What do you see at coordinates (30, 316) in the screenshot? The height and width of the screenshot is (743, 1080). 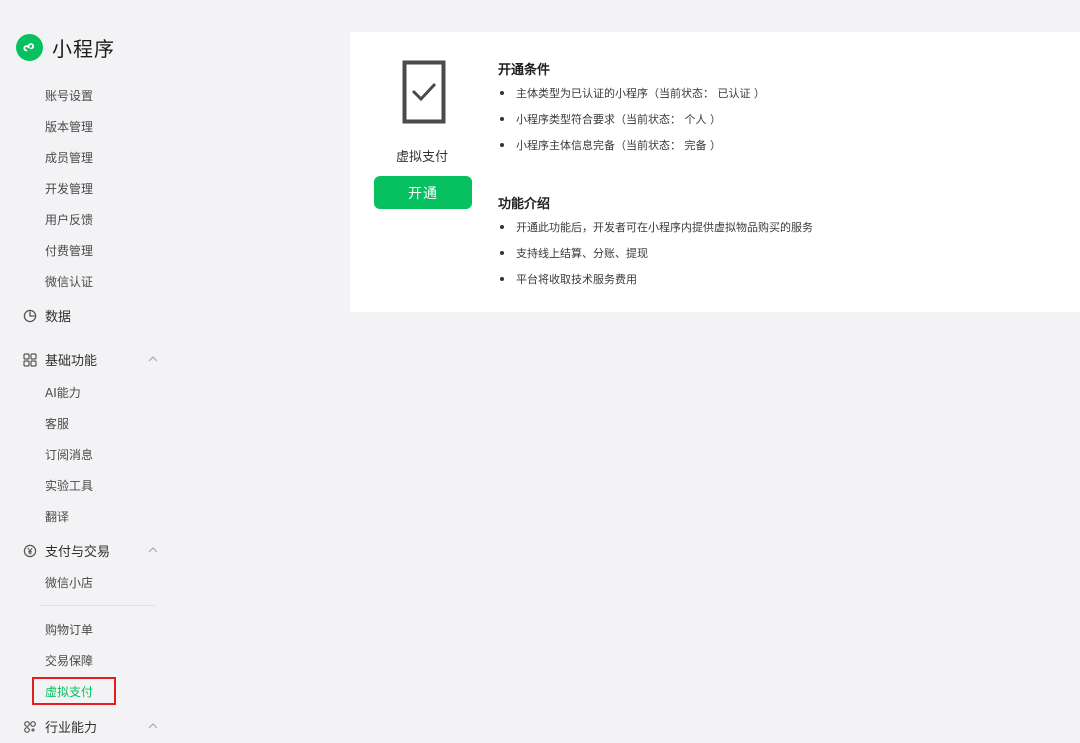 I see `pie-chart-icon` at bounding box center [30, 316].